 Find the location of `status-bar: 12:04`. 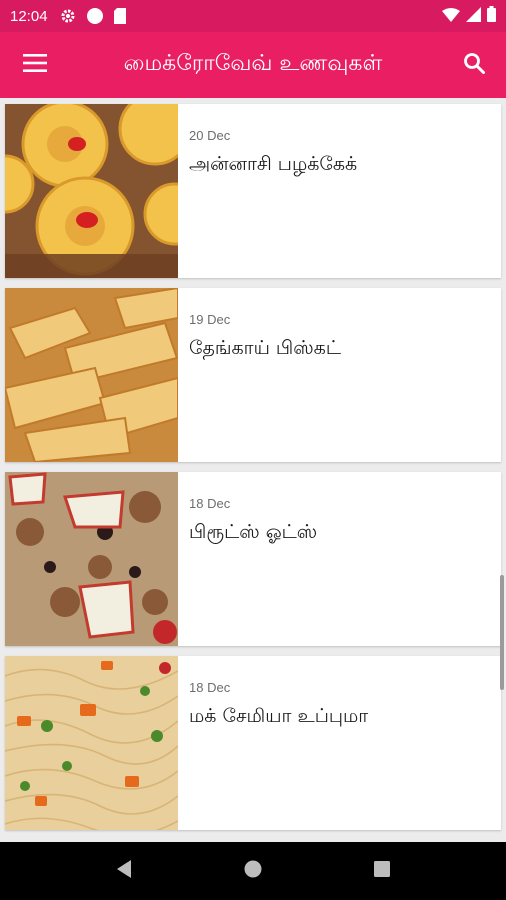

status-bar: 12:04 is located at coordinates (253, 16).